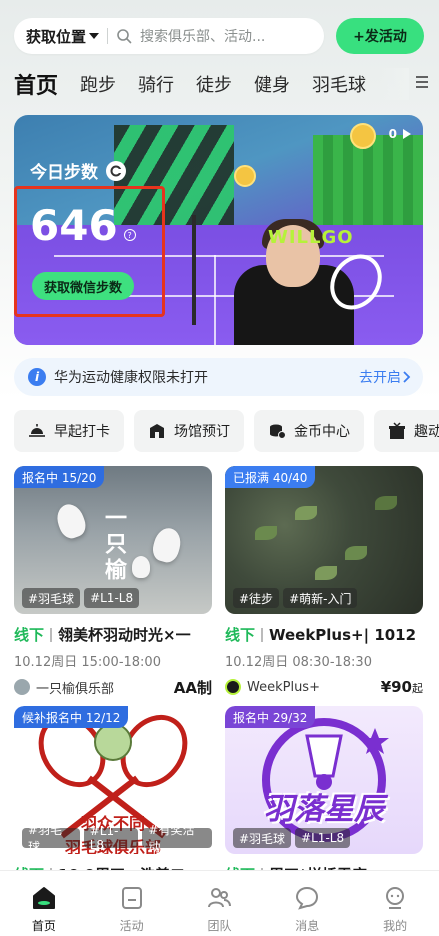 This screenshot has height=936, width=439. I want to click on status-badge: 已报满 40/40, so click(270, 477).